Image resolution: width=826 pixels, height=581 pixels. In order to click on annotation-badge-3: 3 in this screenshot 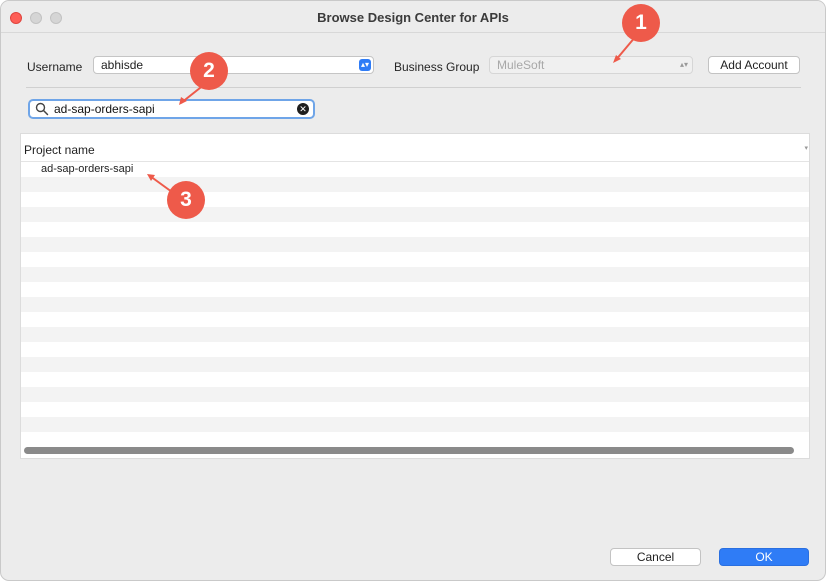, I will do `click(186, 200)`.